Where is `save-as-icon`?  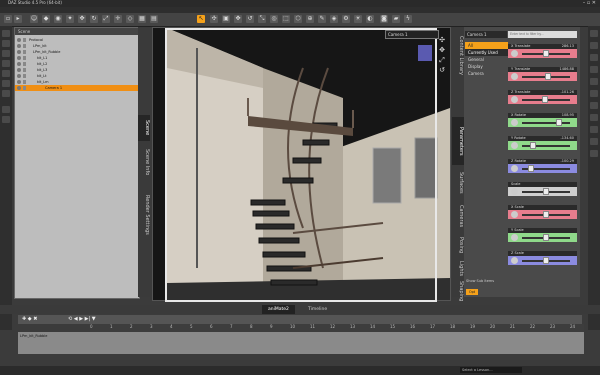
save-as-icon is located at coordinates (6, 73).